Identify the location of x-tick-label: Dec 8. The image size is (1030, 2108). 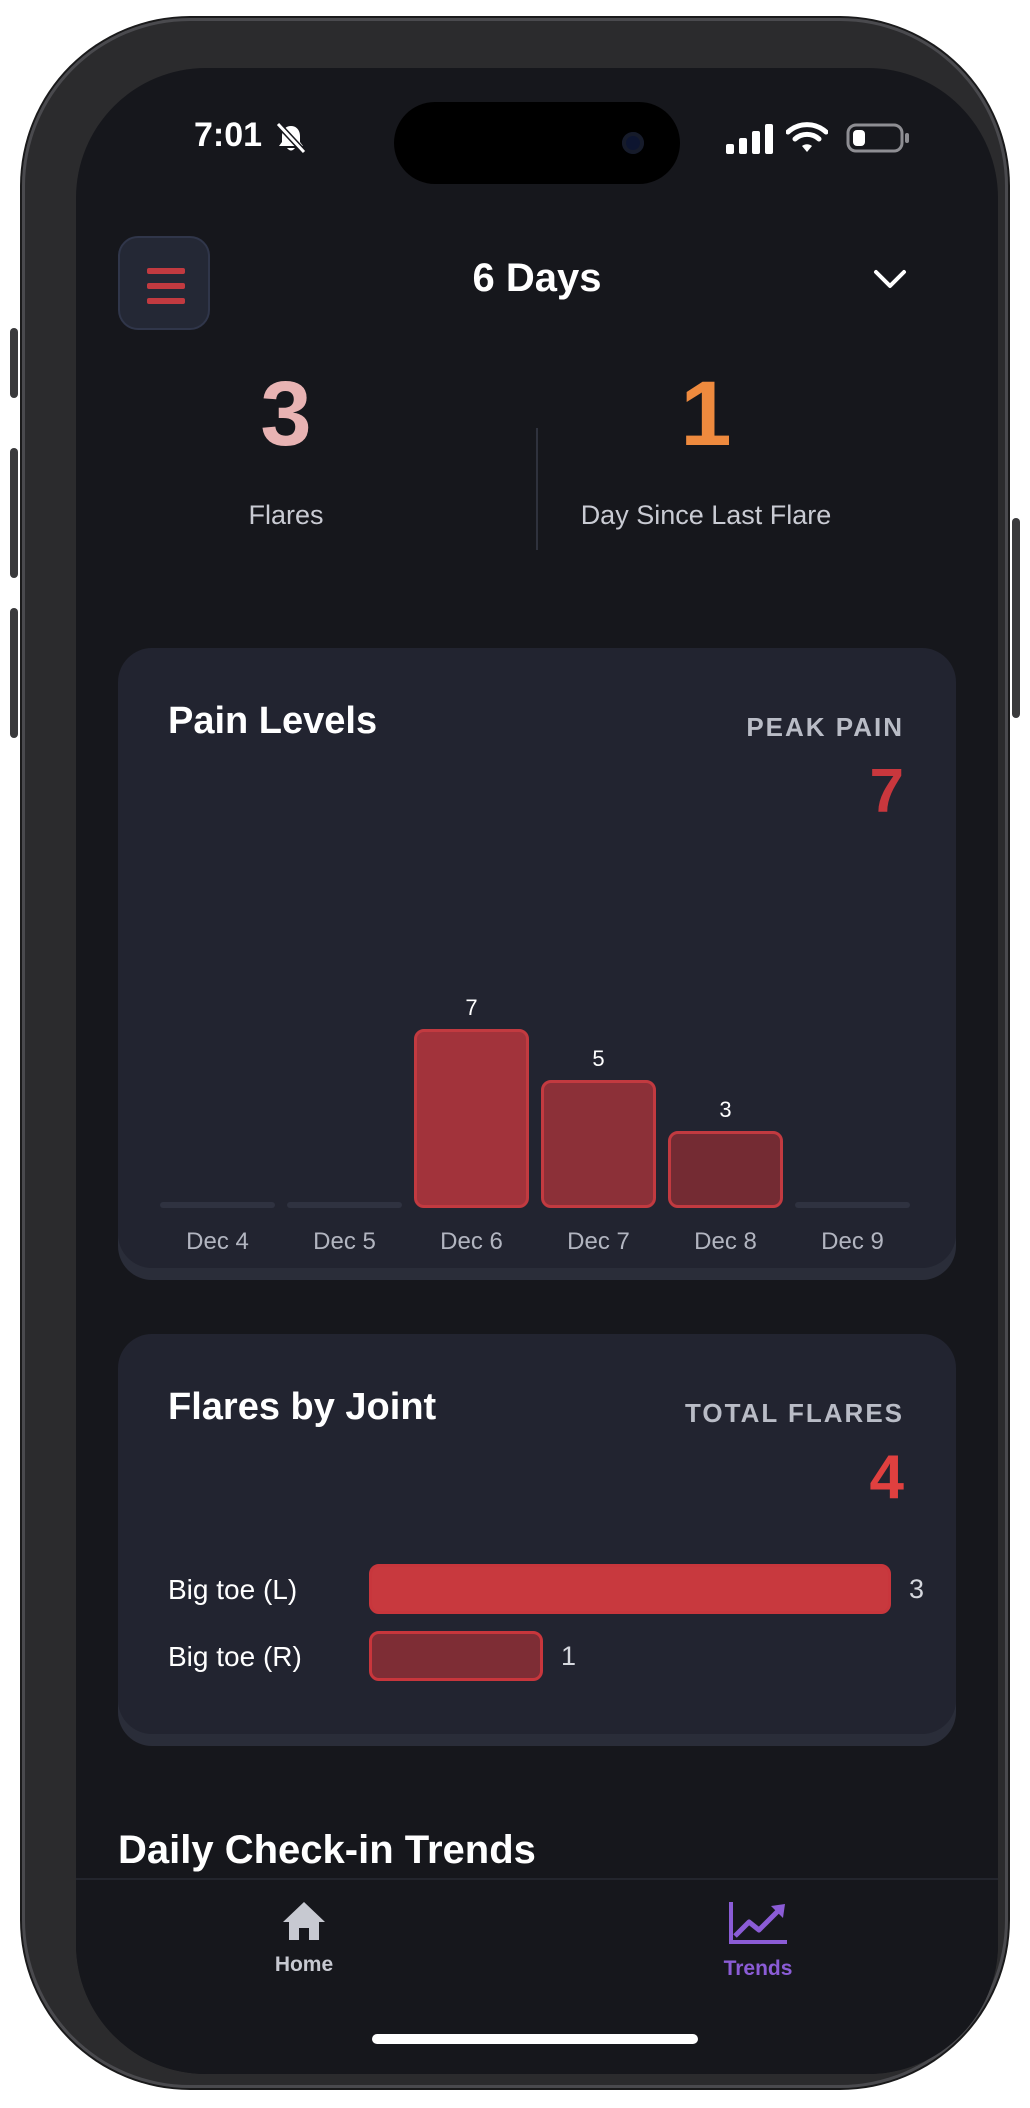
(725, 1241).